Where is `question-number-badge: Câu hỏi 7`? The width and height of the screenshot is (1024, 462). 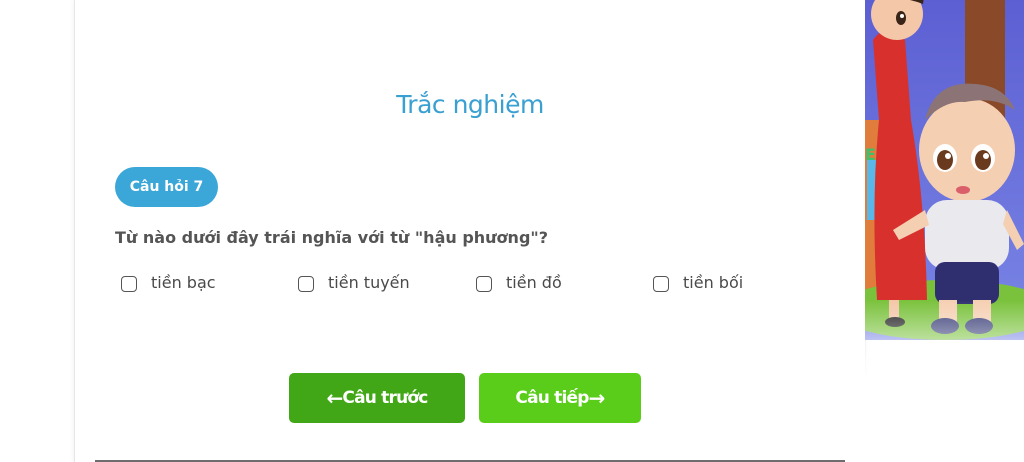
question-number-badge: Câu hỏi 7 is located at coordinates (166, 187).